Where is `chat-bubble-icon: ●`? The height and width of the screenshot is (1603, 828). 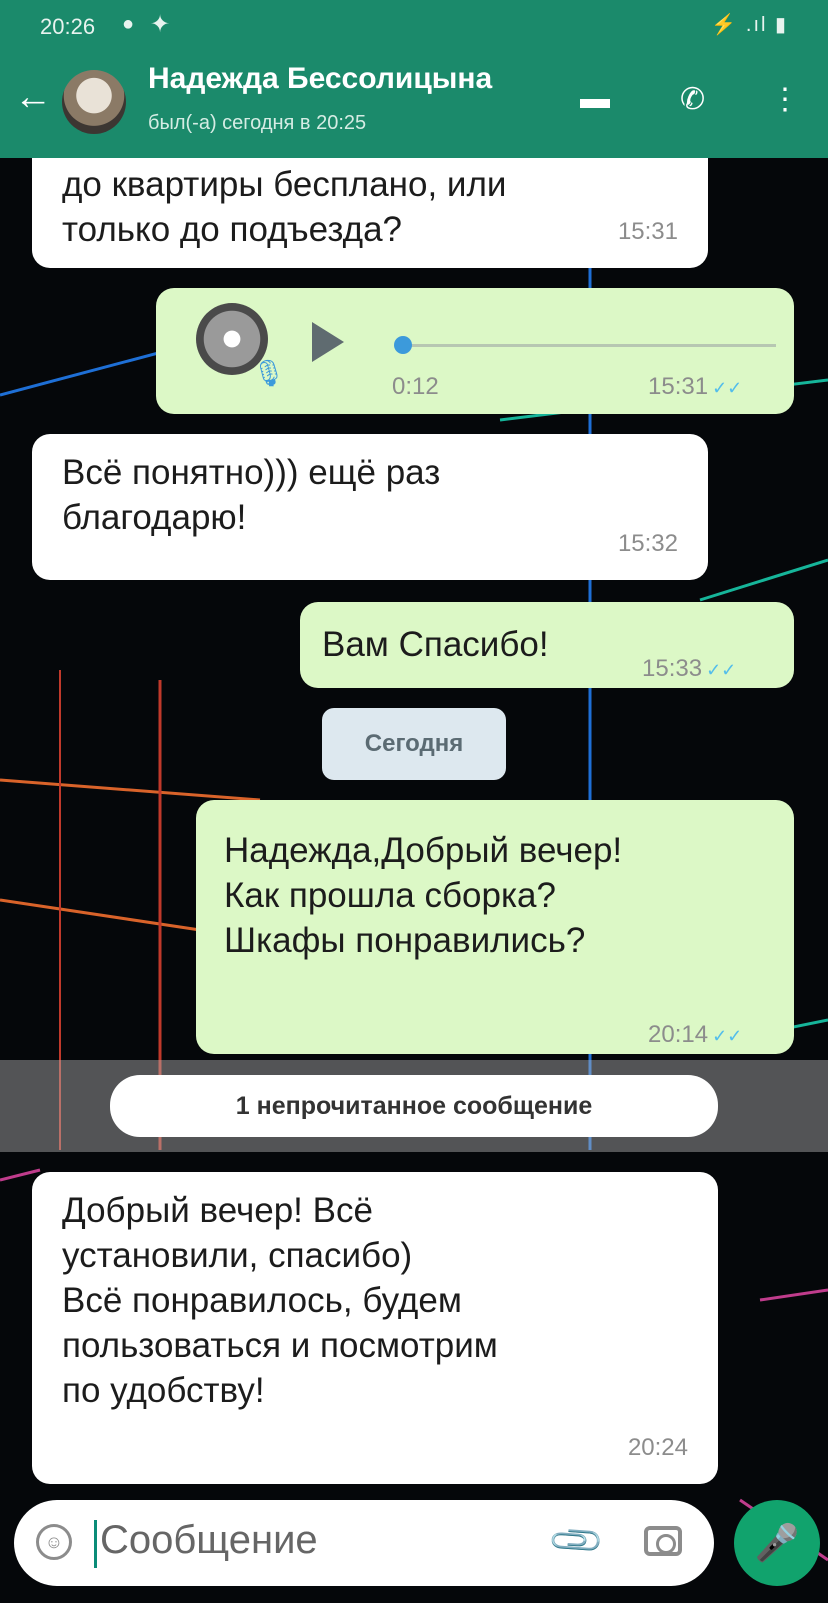 chat-bubble-icon: ● is located at coordinates (128, 24).